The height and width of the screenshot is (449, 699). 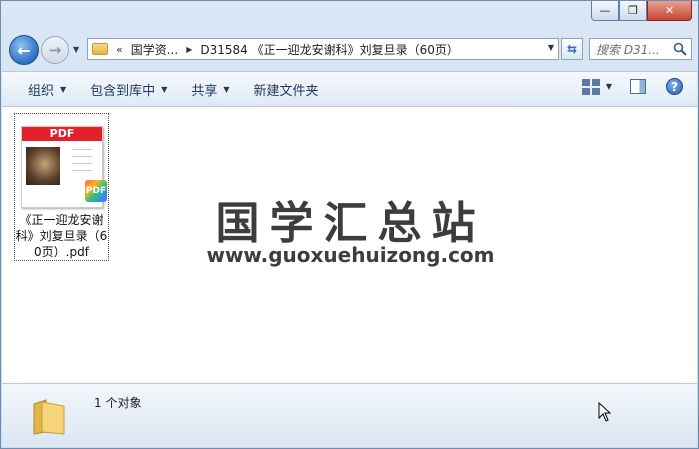 What do you see at coordinates (119, 49) in the screenshot?
I see `breadcrumb-overflow-icon: «` at bounding box center [119, 49].